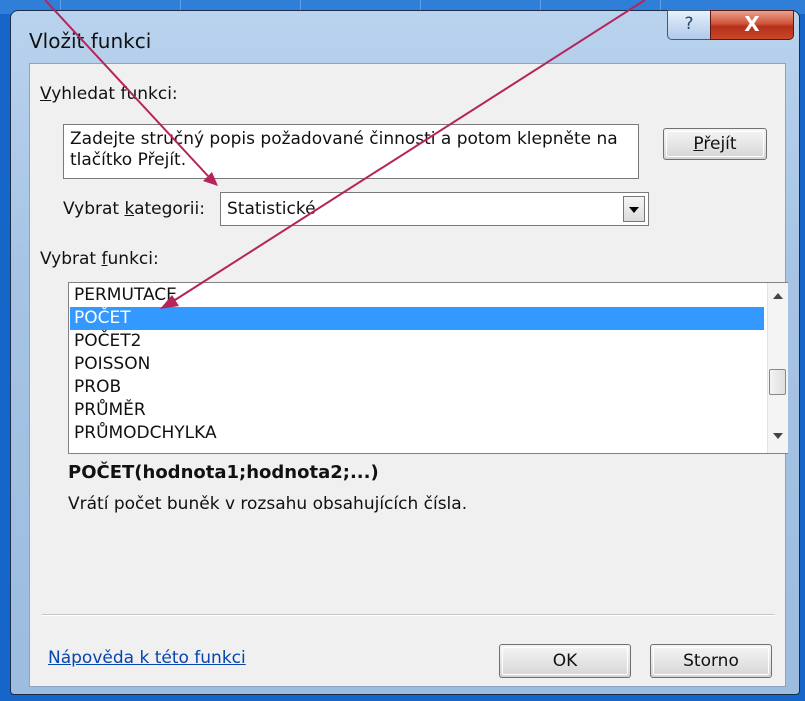  Describe the element at coordinates (109, 94) in the screenshot. I see `search-label: Vyhledat funkci:` at that location.